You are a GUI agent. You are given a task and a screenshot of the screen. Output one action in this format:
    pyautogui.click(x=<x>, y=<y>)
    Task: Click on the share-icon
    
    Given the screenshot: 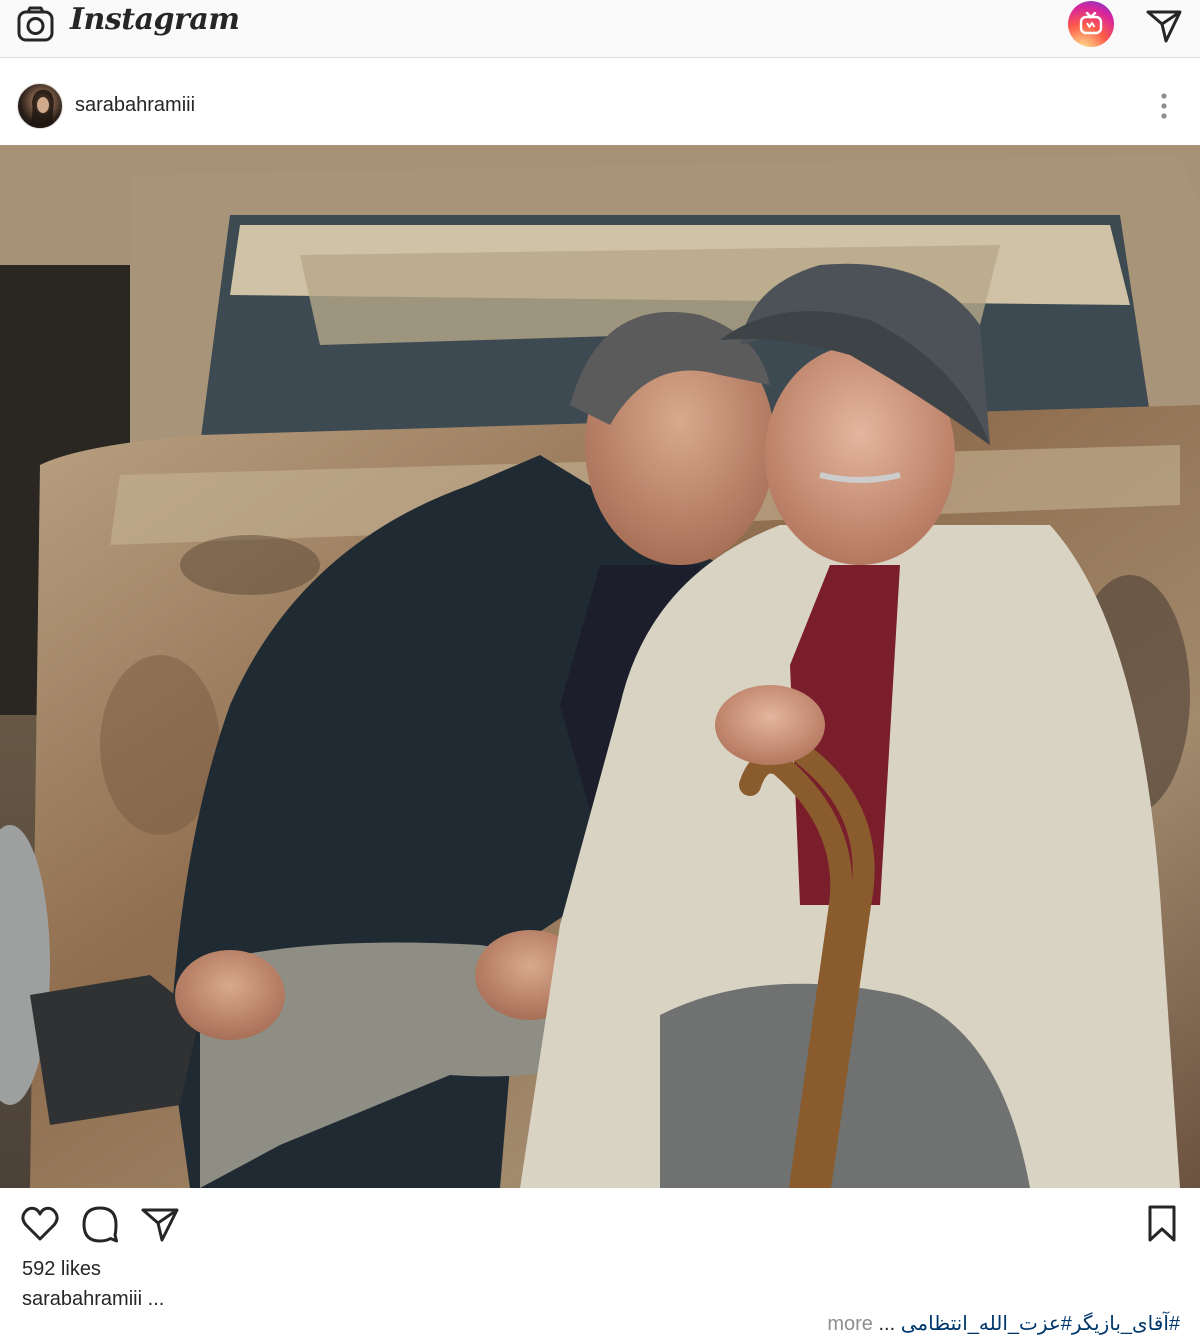 What is the action you would take?
    pyautogui.click(x=160, y=1224)
    